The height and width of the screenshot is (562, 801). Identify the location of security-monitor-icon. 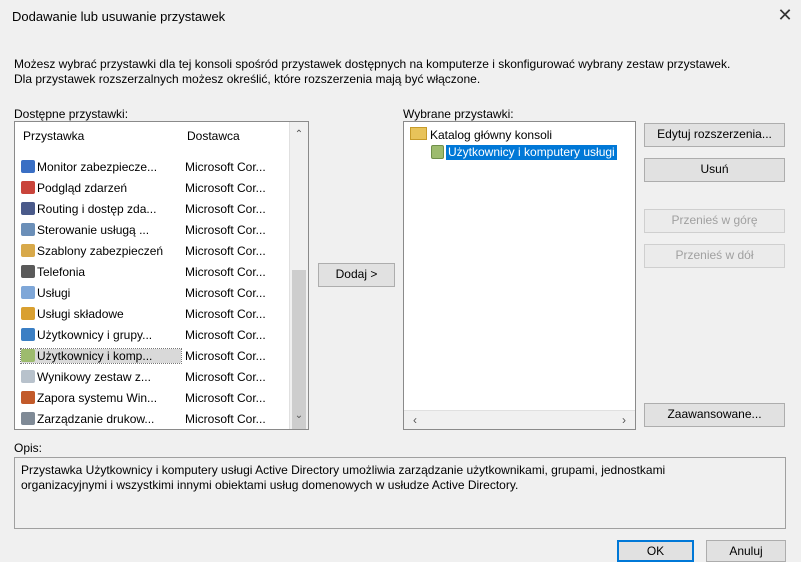
(28, 166).